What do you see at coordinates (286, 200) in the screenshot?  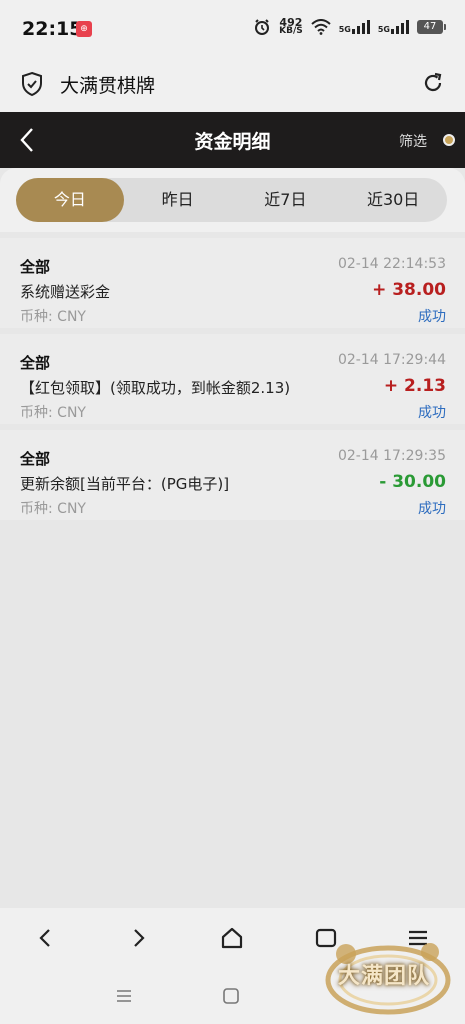 I see `tab-7-days: 近7日` at bounding box center [286, 200].